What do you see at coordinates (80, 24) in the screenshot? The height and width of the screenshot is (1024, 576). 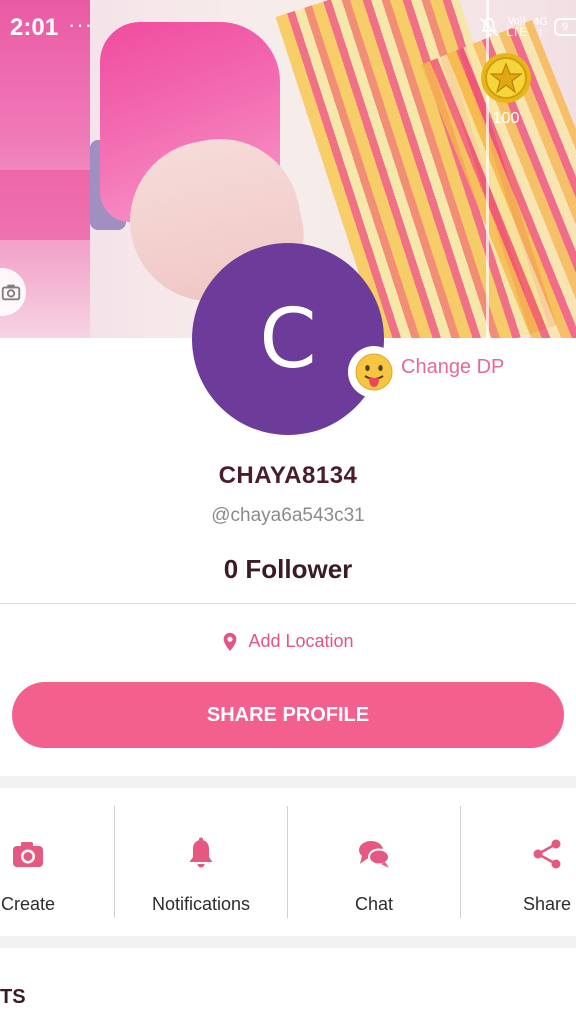 I see `status-more-dots: ···` at bounding box center [80, 24].